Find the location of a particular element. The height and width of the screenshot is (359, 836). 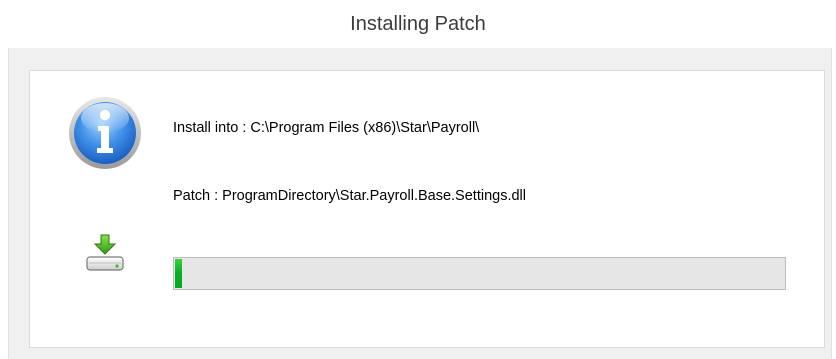

window-title: Installing Patch is located at coordinates (418, 24).